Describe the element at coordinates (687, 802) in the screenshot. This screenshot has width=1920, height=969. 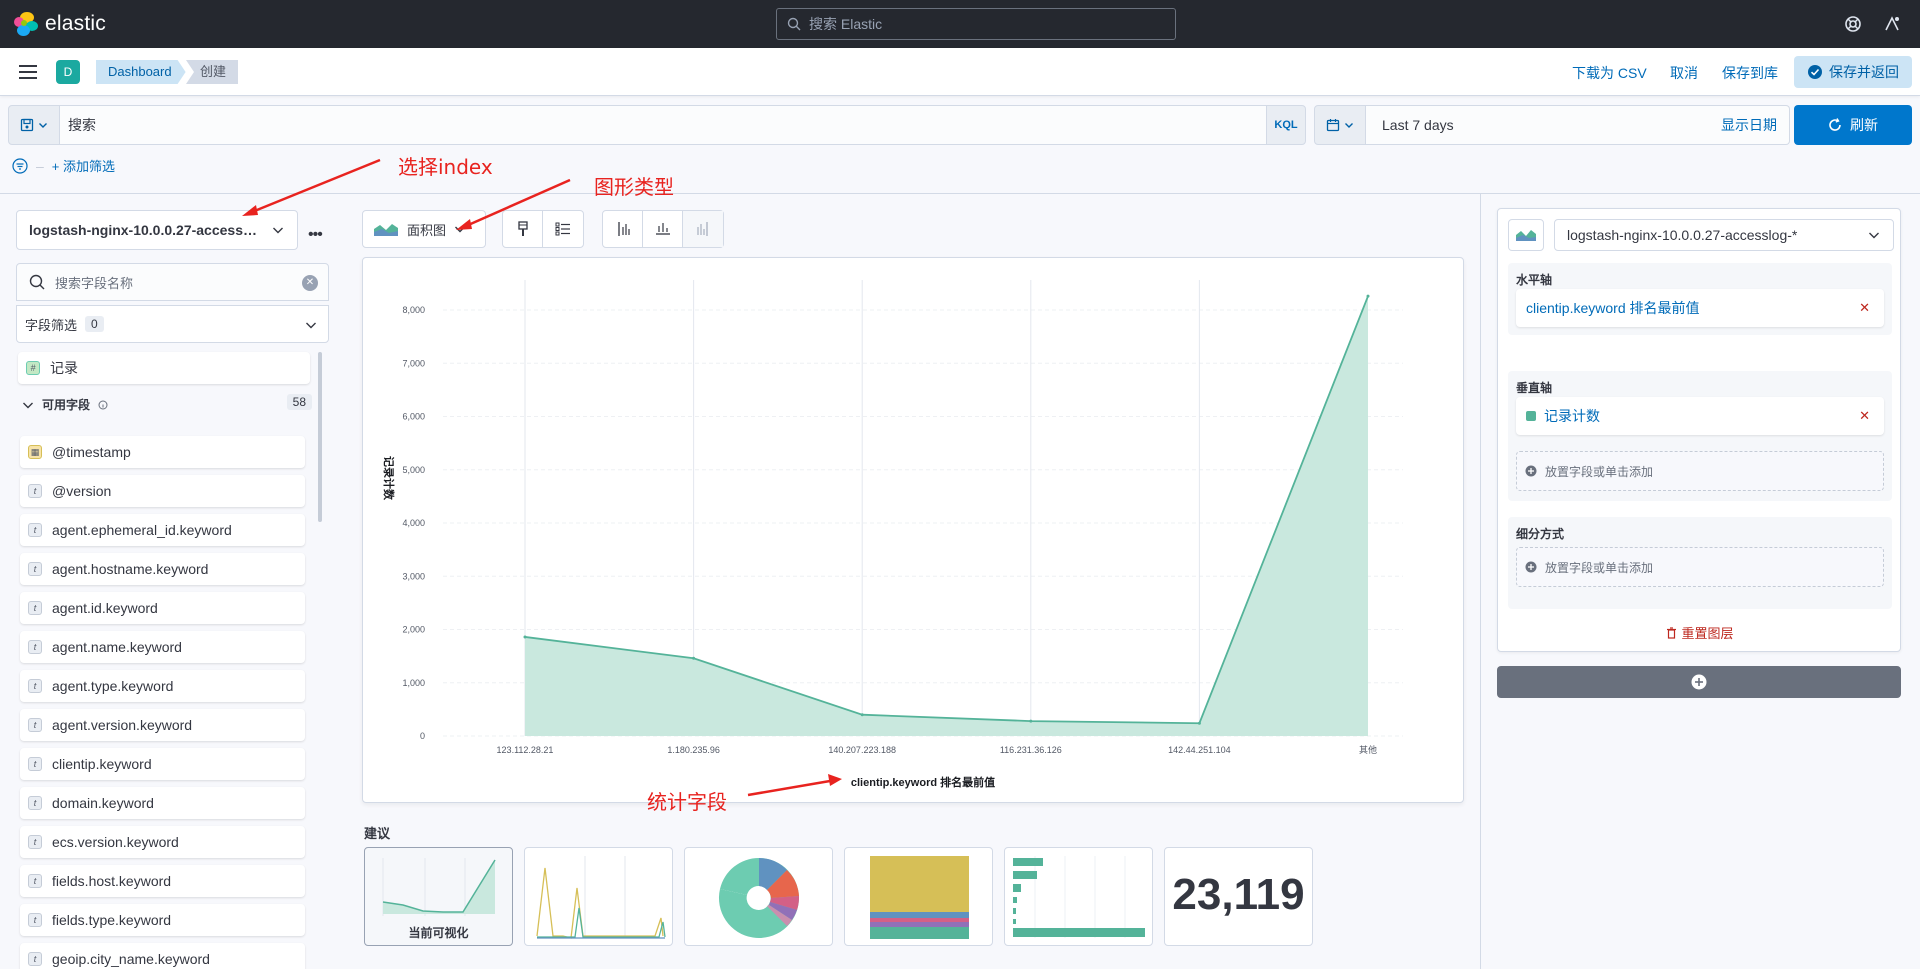
I see `annotation-stat-field: 统计字段` at that location.